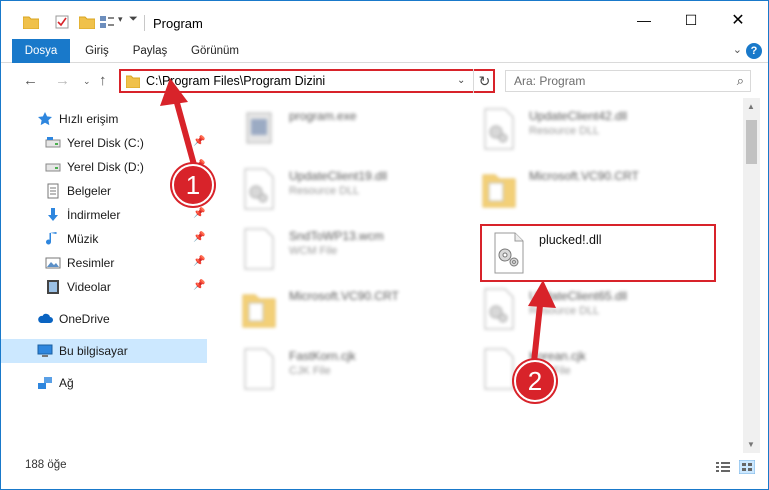  I want to click on nav-item-label: Yerel Disk (C:), so click(105, 143).